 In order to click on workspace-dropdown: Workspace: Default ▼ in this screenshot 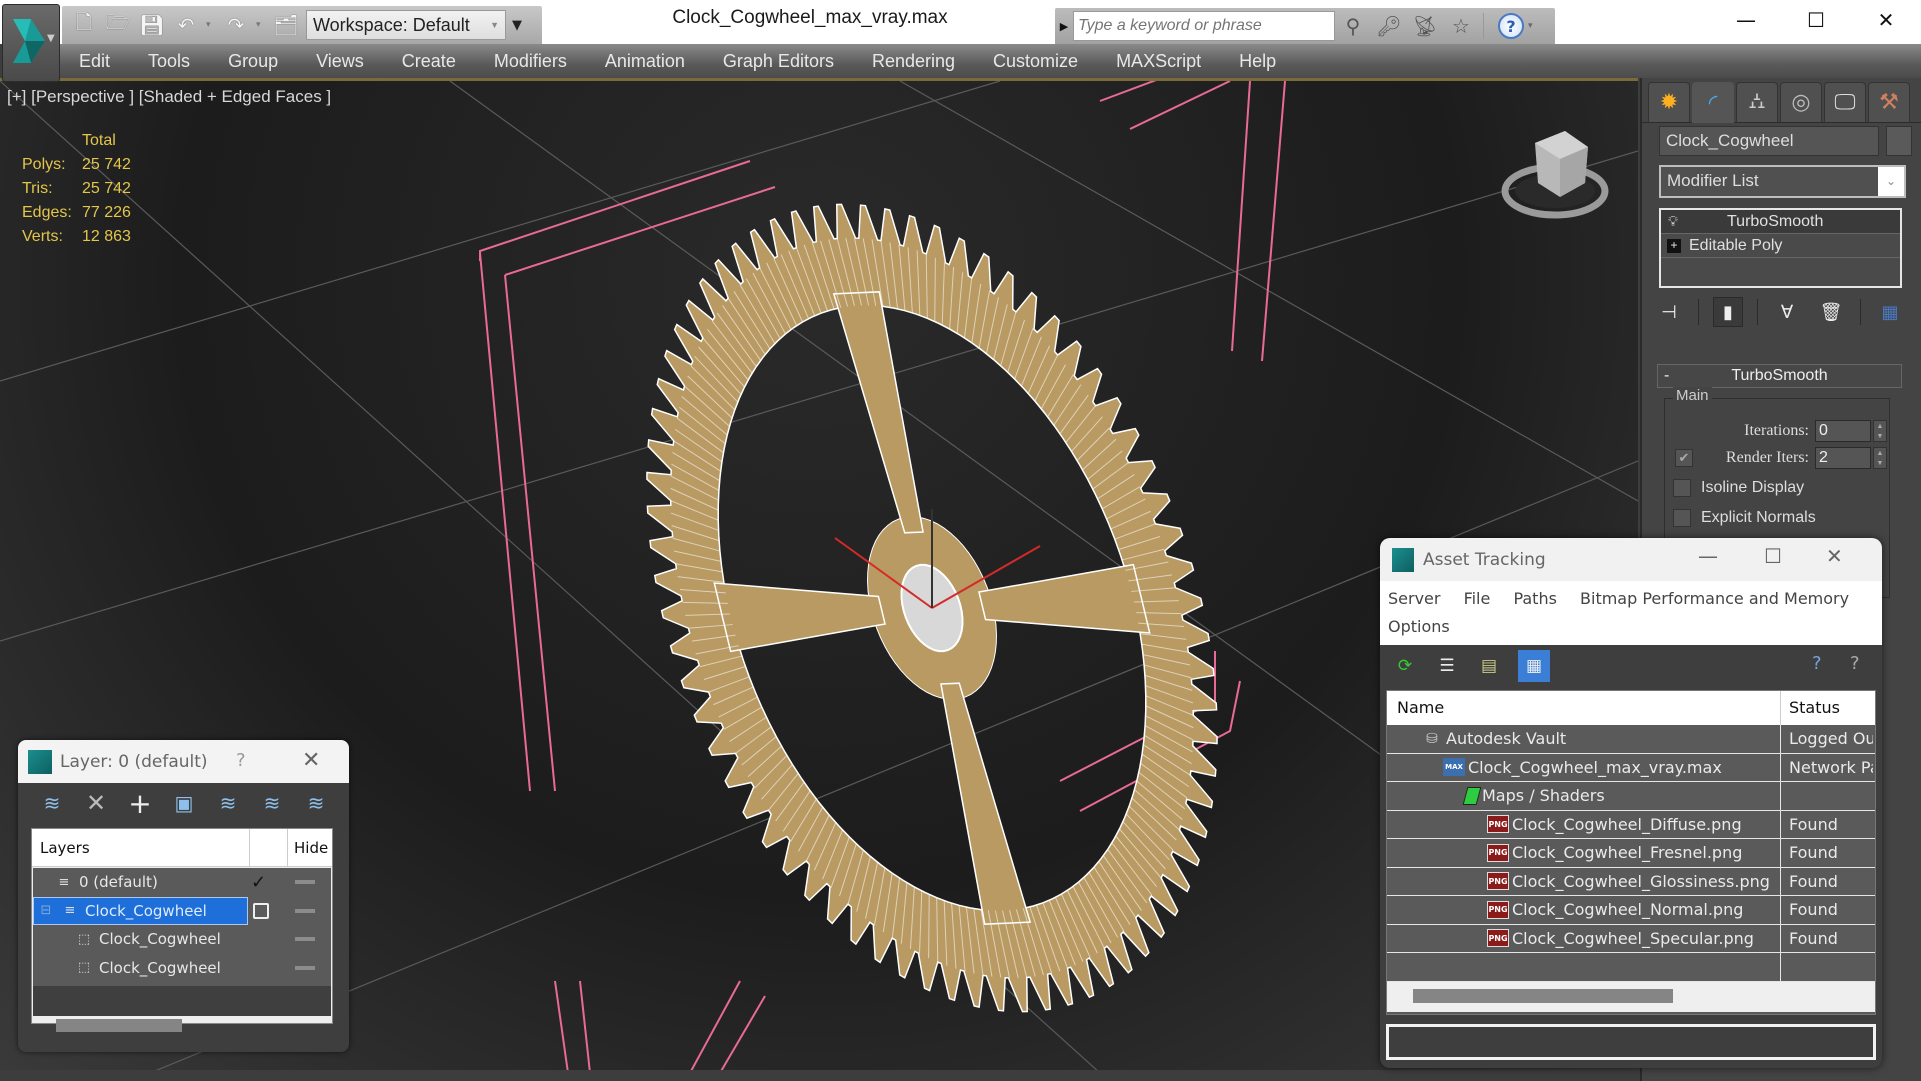, I will do `click(406, 25)`.